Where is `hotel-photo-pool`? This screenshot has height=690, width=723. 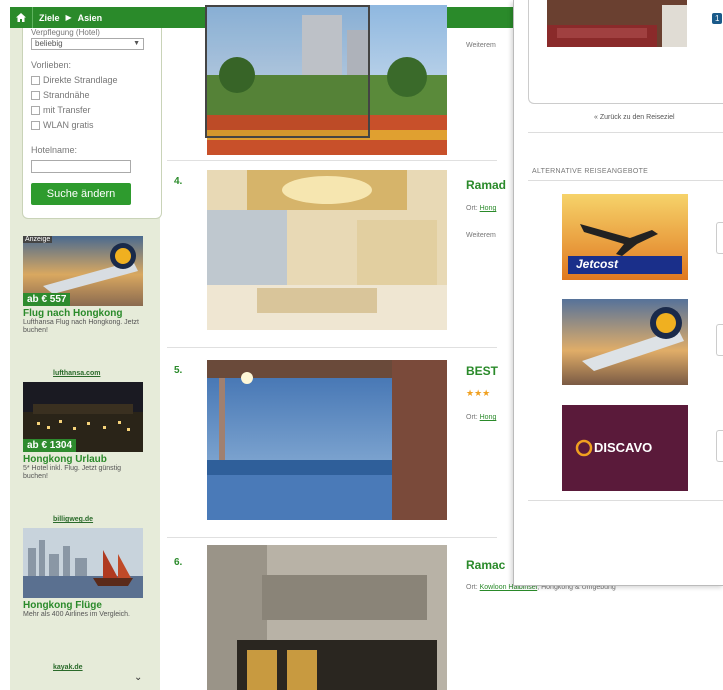 hotel-photo-pool is located at coordinates (327, 440).